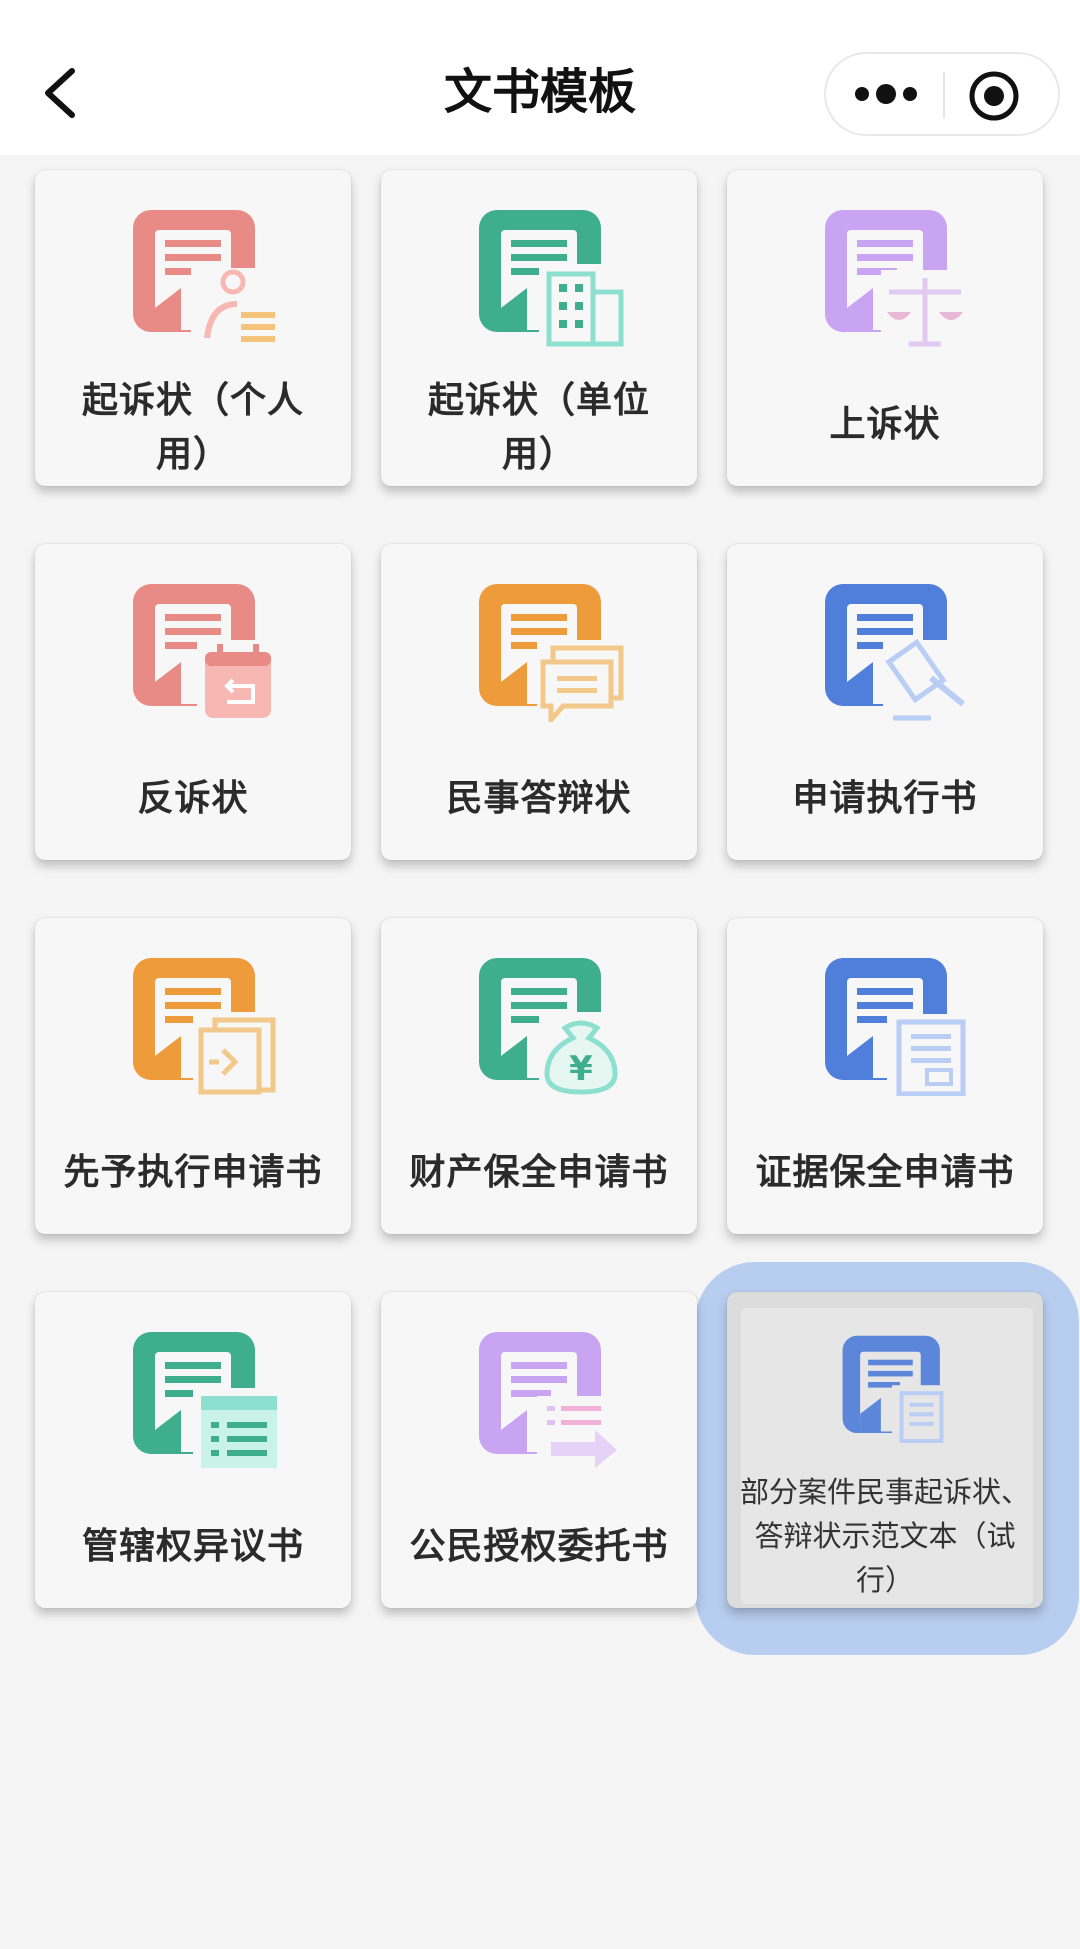  What do you see at coordinates (552, 279) in the screenshot?
I see `complaint-org-icon` at bounding box center [552, 279].